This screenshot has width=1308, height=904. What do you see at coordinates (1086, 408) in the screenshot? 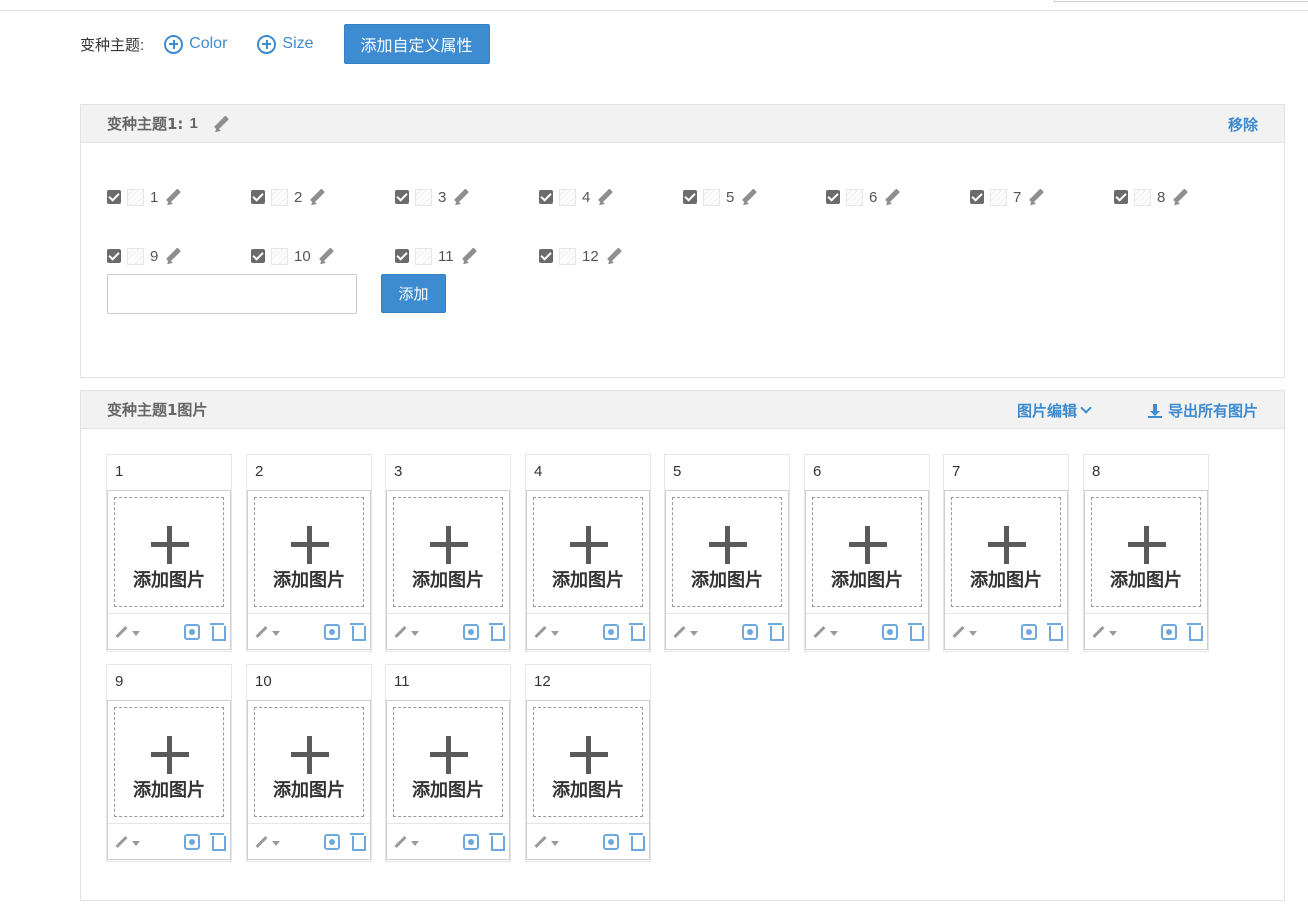
I see `chevron-down-icon` at bounding box center [1086, 408].